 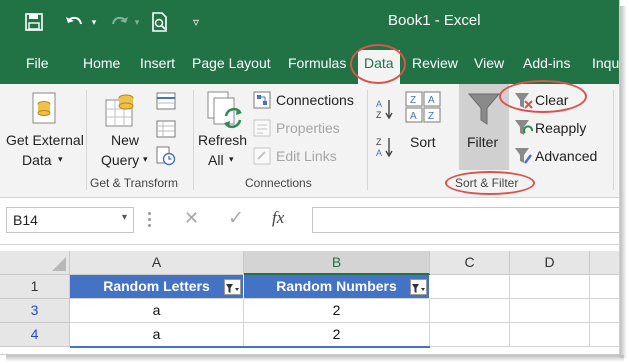 I want to click on formula-bar: B14 ▾ ✕ ✓ fx, so click(x=309, y=221).